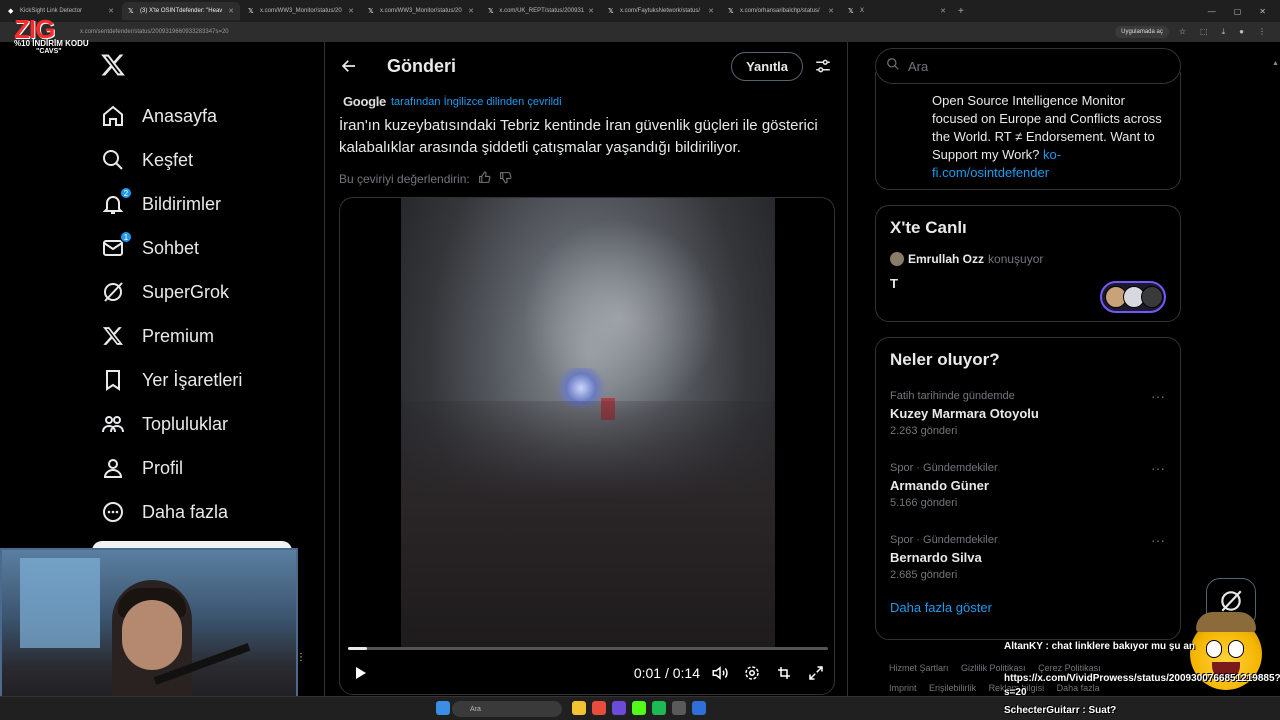 The height and width of the screenshot is (720, 1280). What do you see at coordinates (1028, 605) in the screenshot?
I see `show-more-link: Daha fazla göster` at bounding box center [1028, 605].